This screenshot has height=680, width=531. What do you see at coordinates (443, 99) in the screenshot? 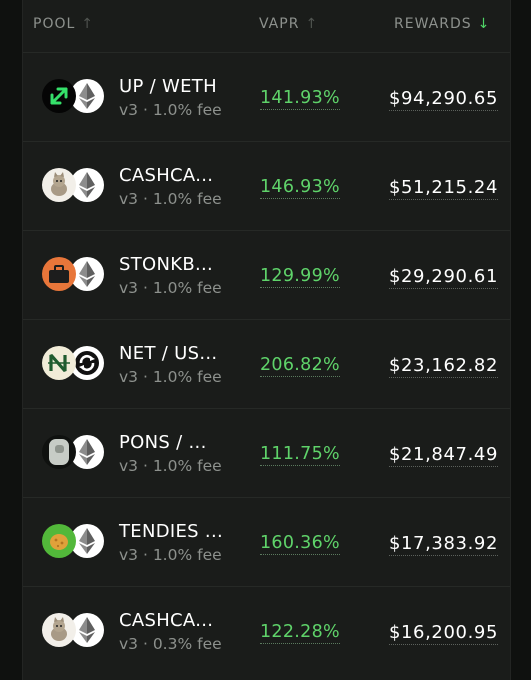
I see `pool-rewards: $94,290.65` at bounding box center [443, 99].